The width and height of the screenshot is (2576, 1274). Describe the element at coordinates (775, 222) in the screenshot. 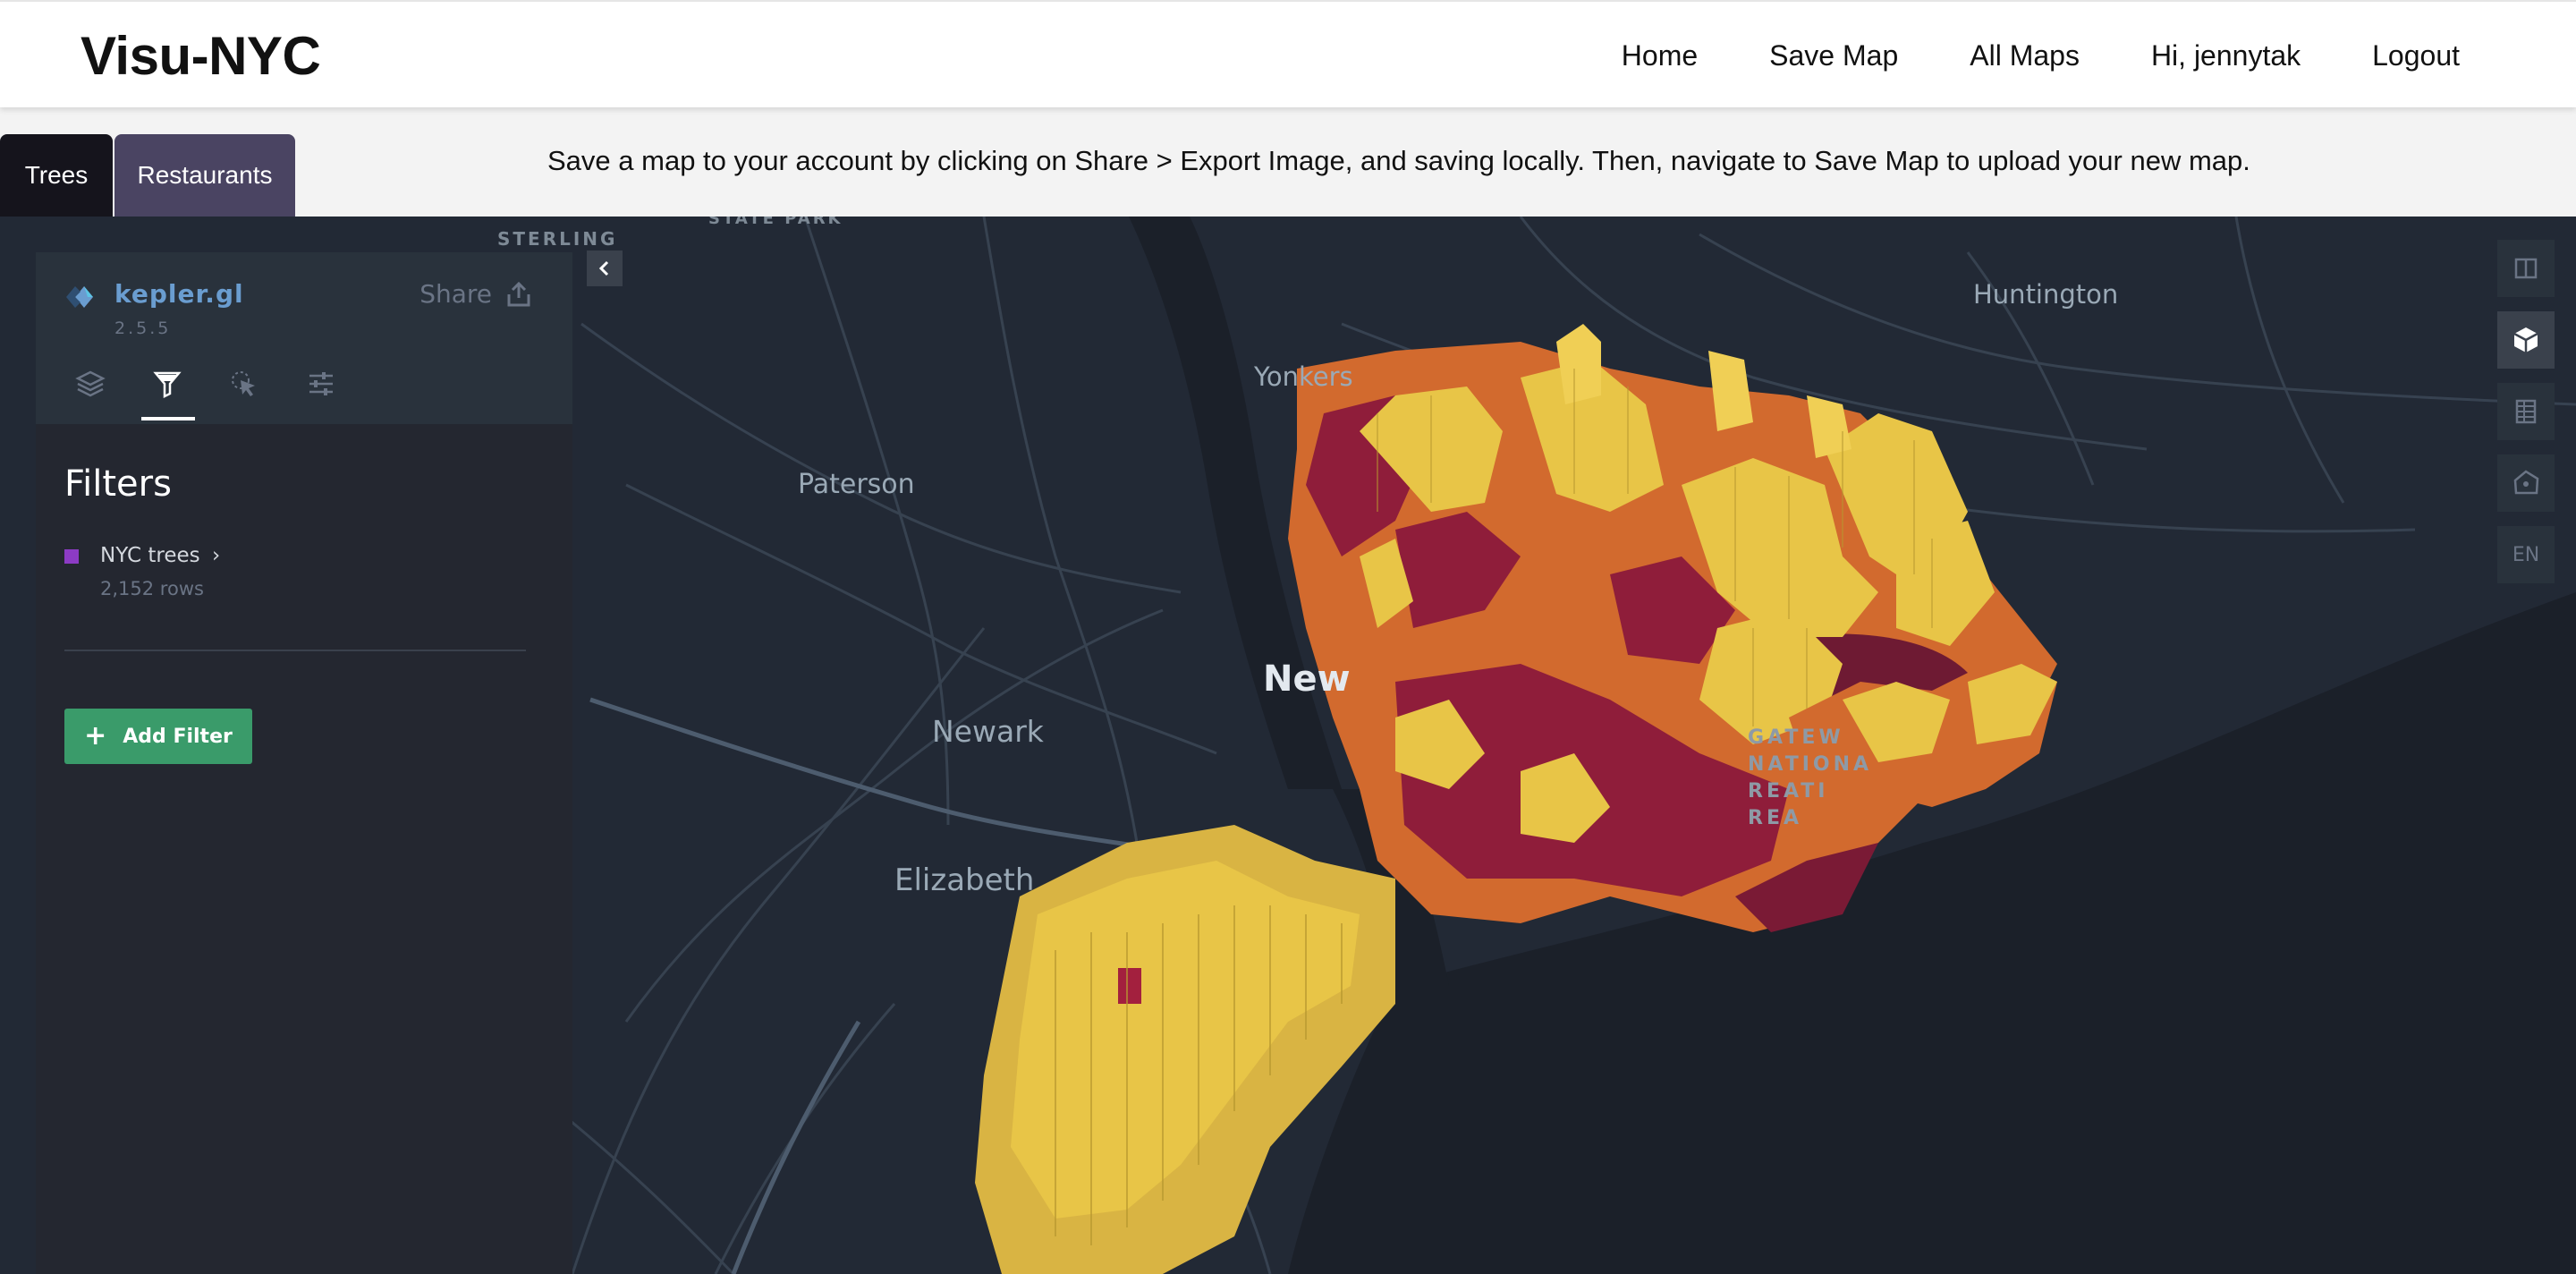

I see `map-label-state-park: STATE PARK` at that location.